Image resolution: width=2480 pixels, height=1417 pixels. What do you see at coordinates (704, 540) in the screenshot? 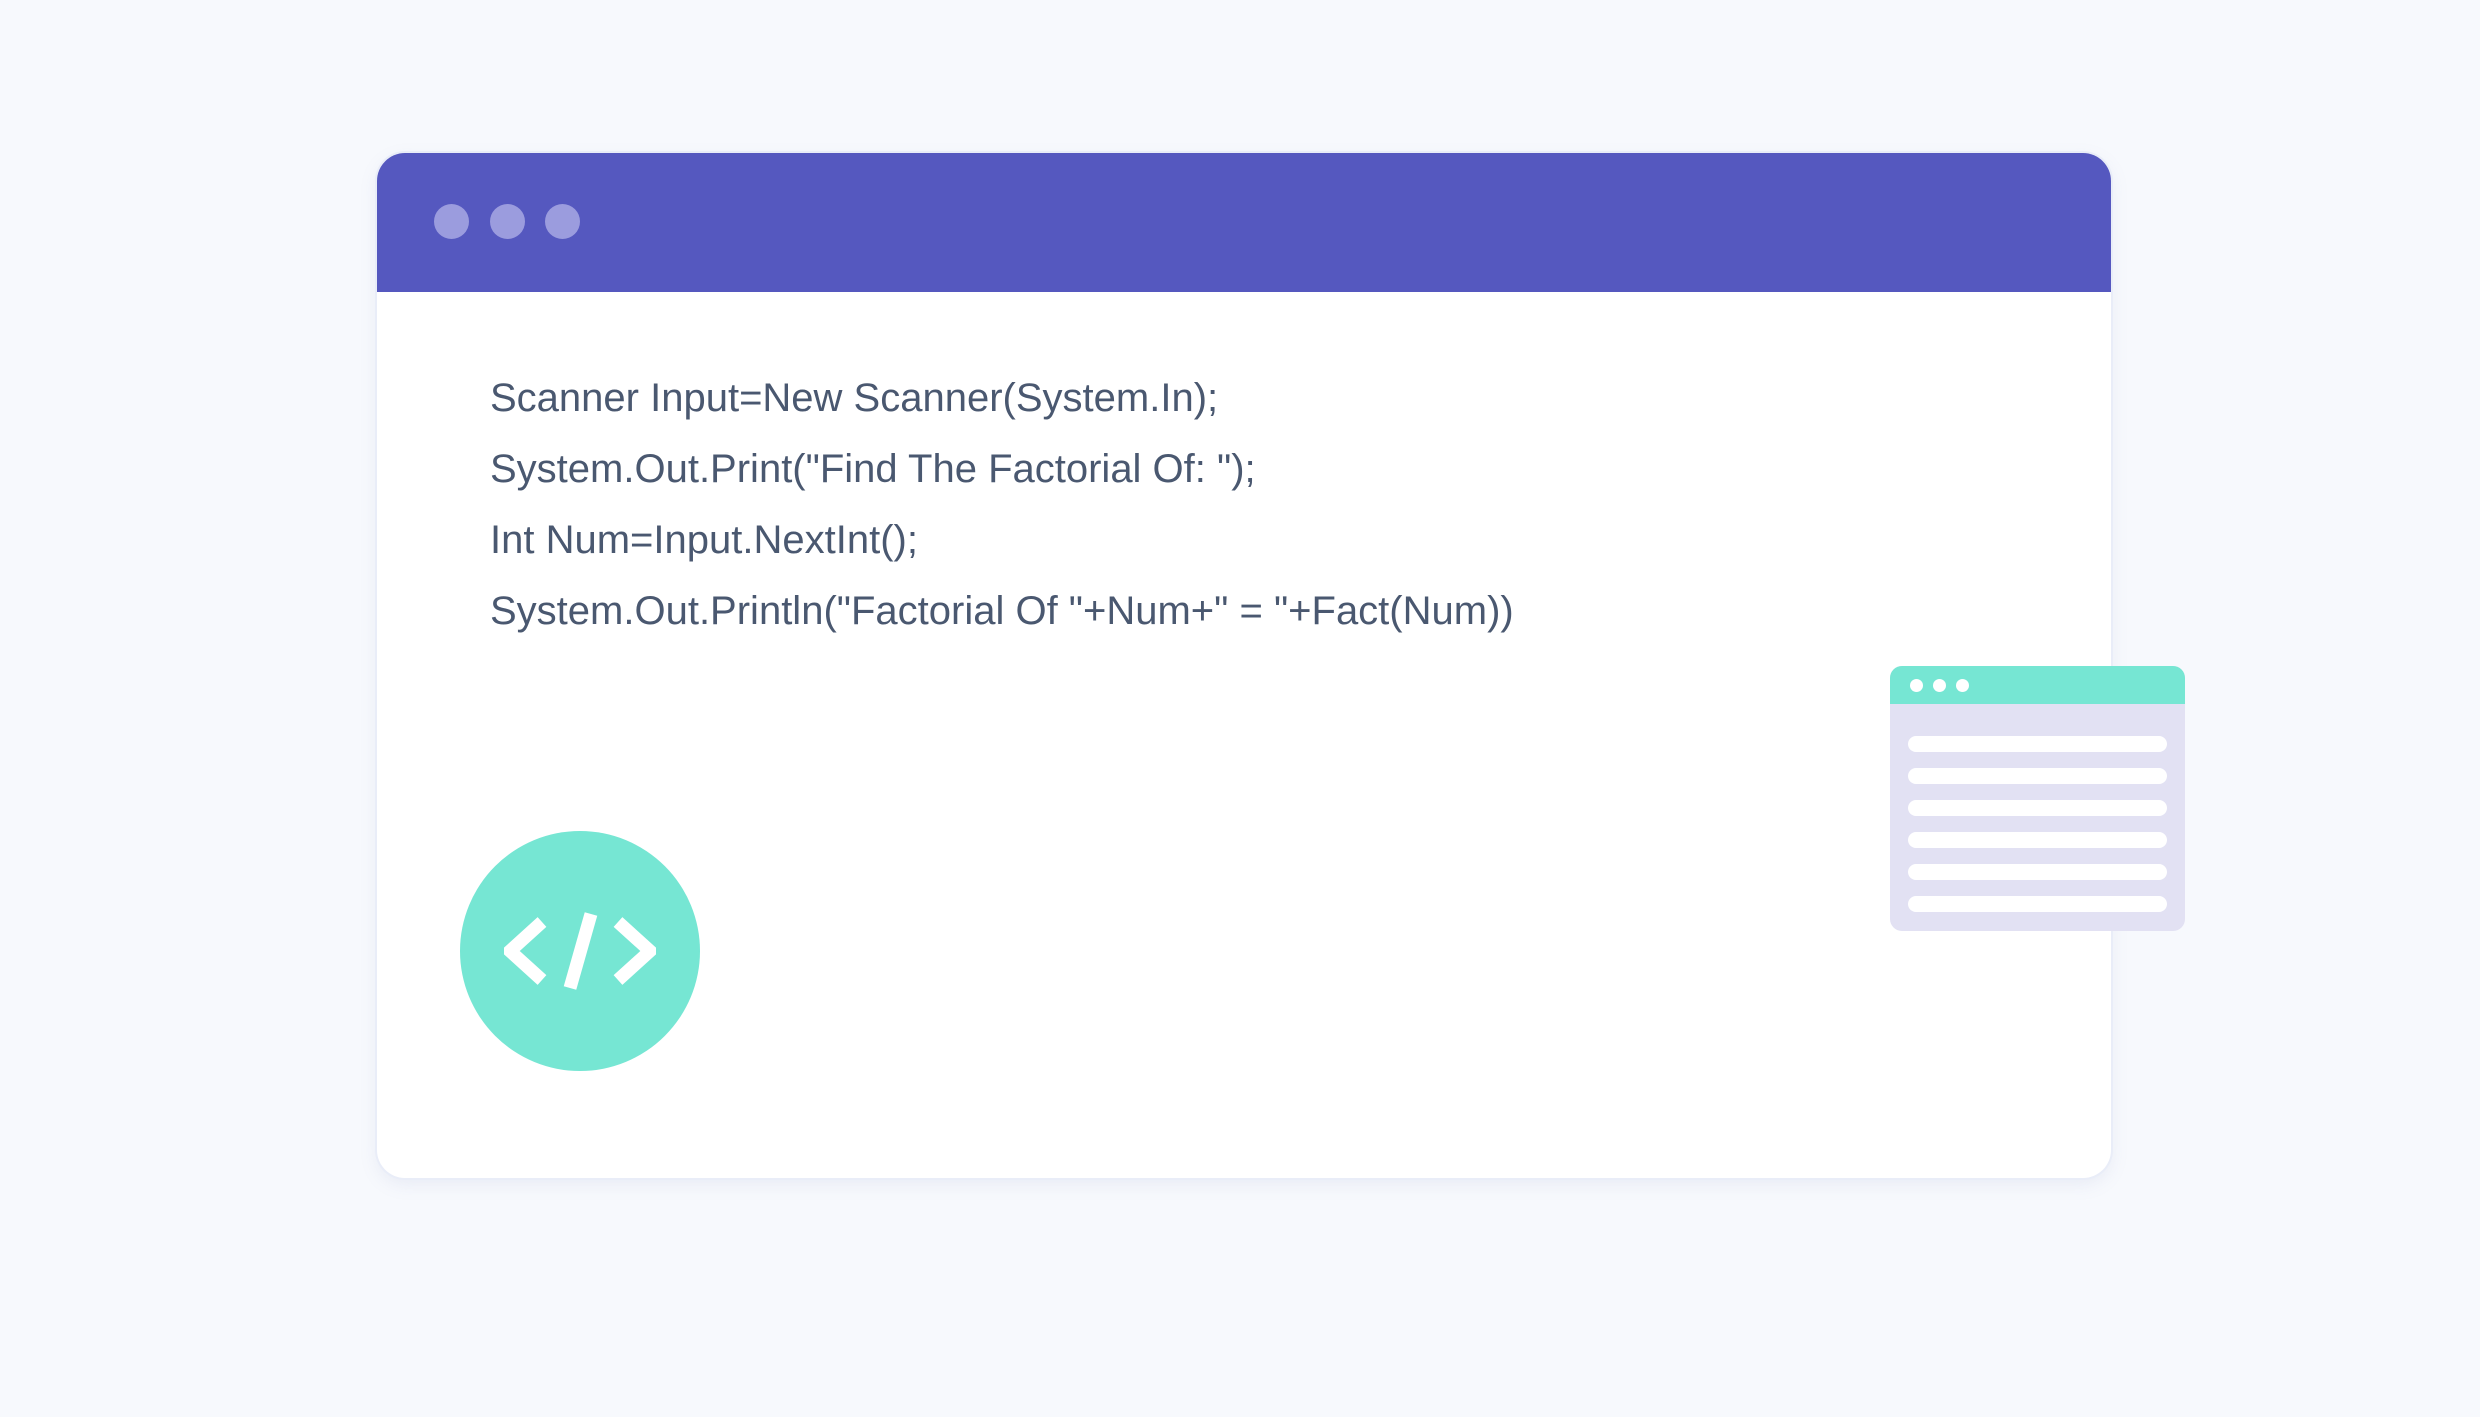
I see `code-line-3: Int Num=Input.NextInt();` at bounding box center [704, 540].